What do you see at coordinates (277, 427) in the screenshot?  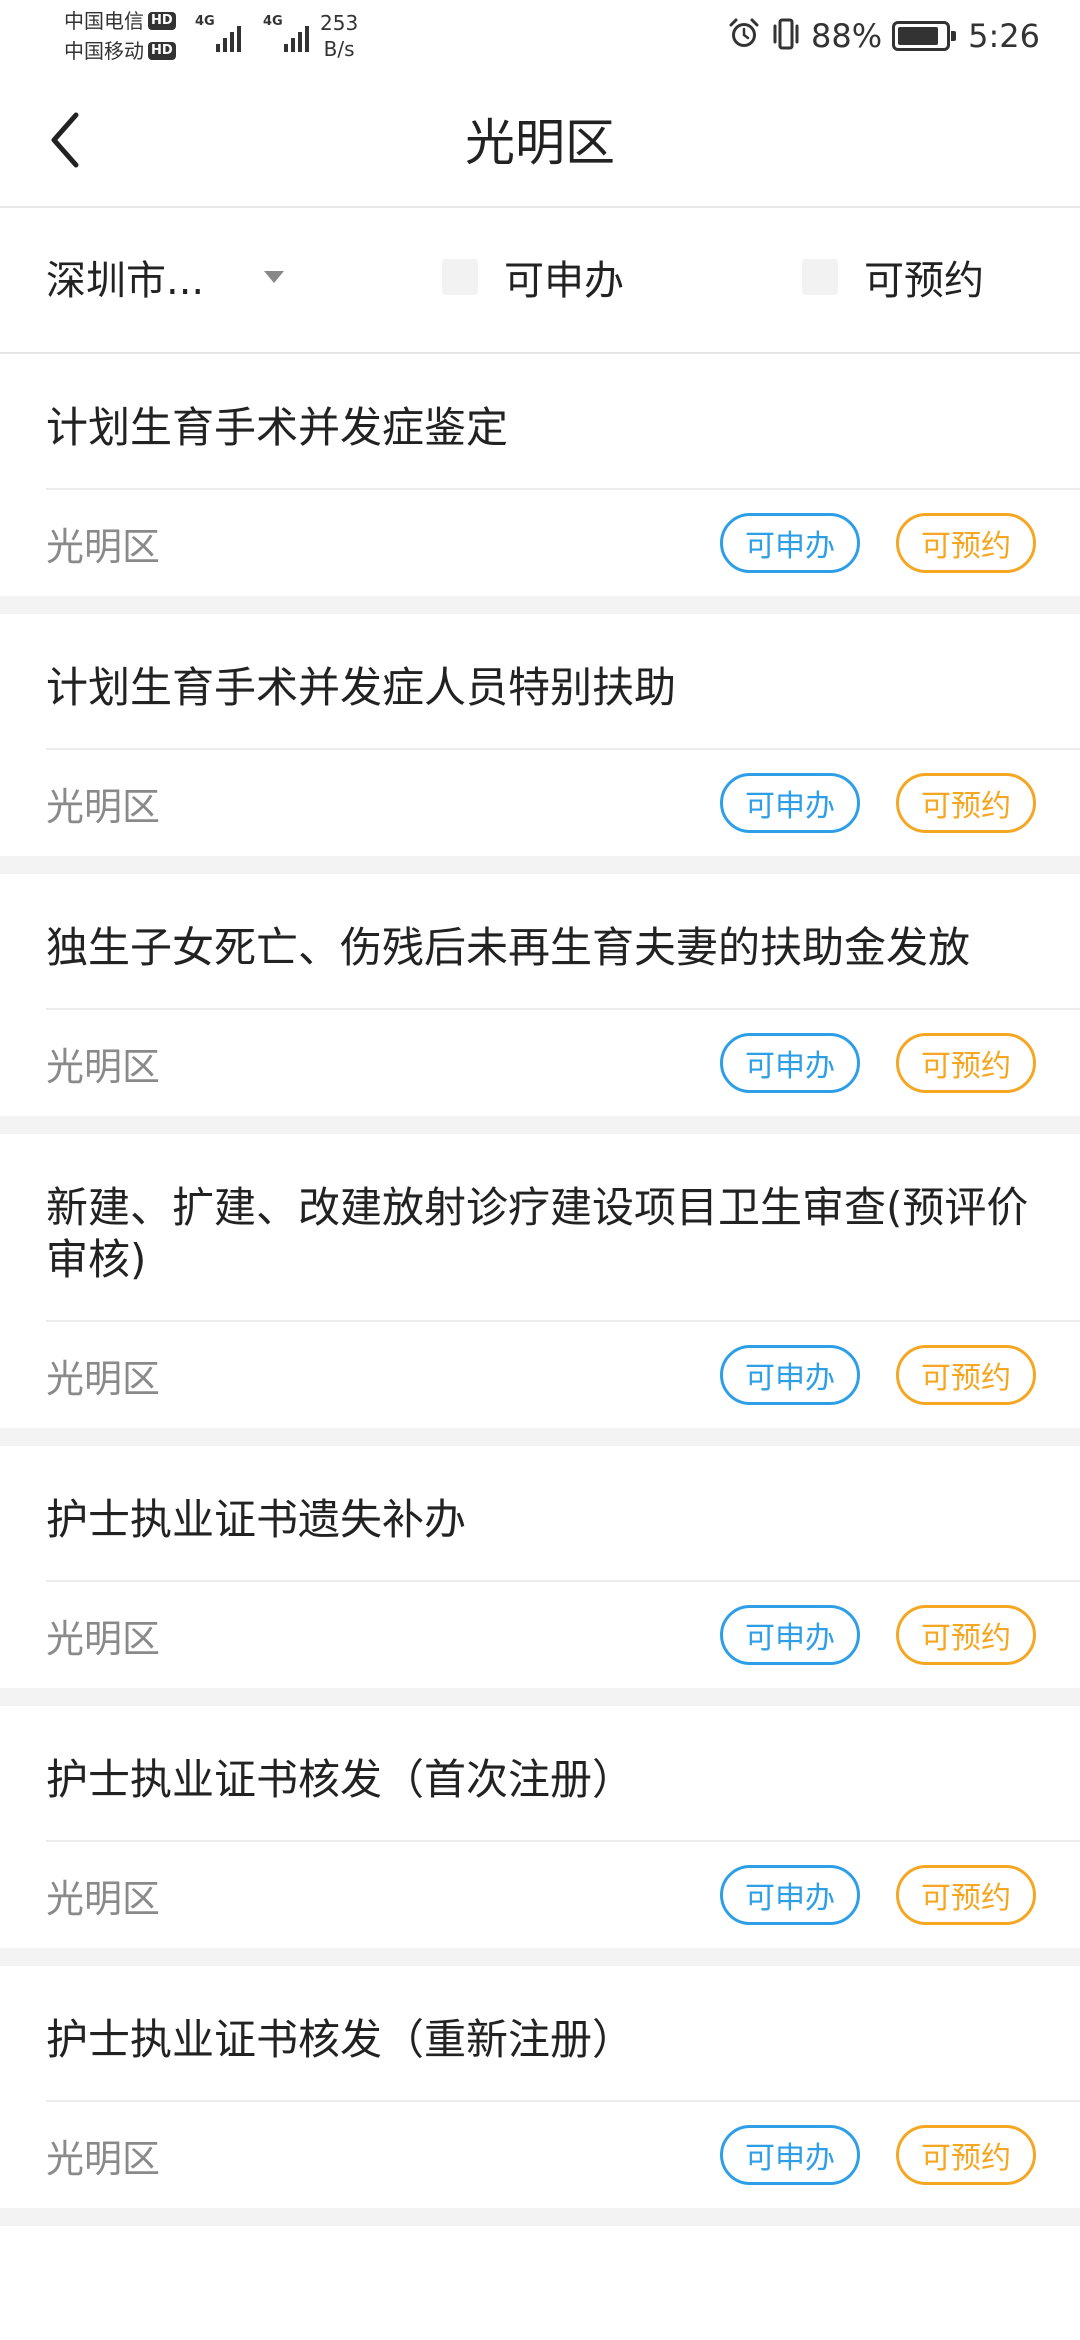 I see `service-title: 计划生育手术并发症鉴定` at bounding box center [277, 427].